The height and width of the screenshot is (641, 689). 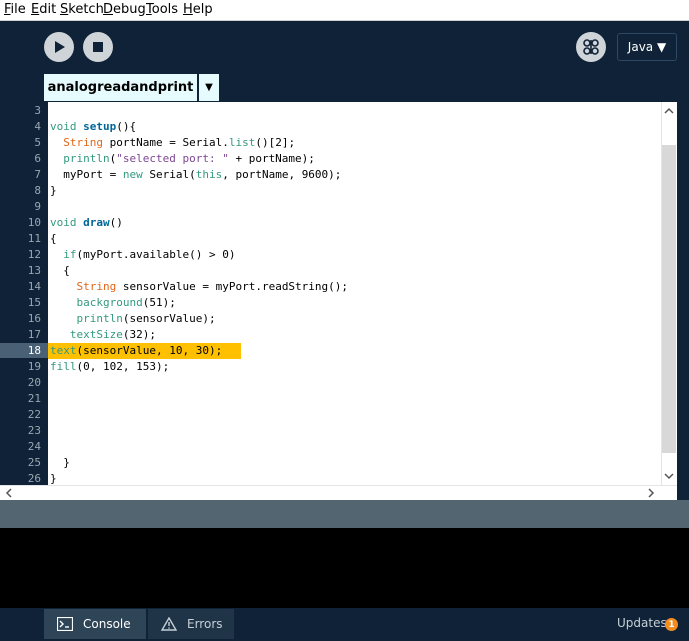 What do you see at coordinates (34, 238) in the screenshot?
I see `line-number: 11` at bounding box center [34, 238].